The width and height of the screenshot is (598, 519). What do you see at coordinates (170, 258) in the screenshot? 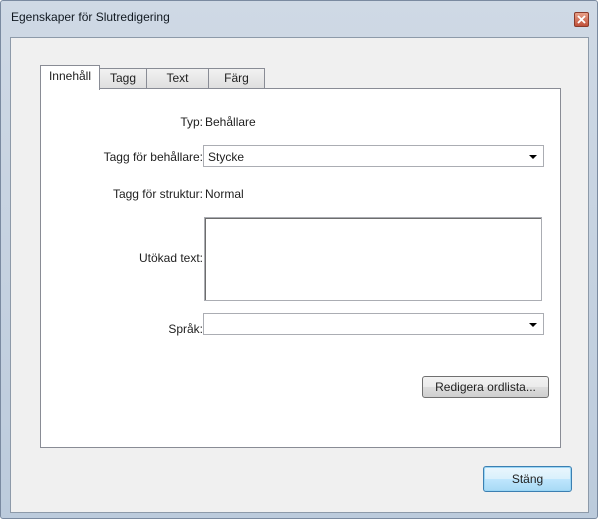
I see `extended-text-label: Utökad text:` at bounding box center [170, 258].